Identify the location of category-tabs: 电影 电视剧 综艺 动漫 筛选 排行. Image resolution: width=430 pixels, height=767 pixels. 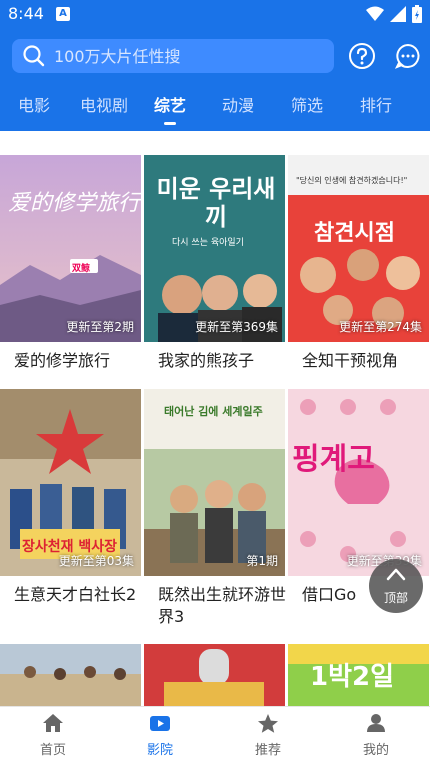
(215, 107).